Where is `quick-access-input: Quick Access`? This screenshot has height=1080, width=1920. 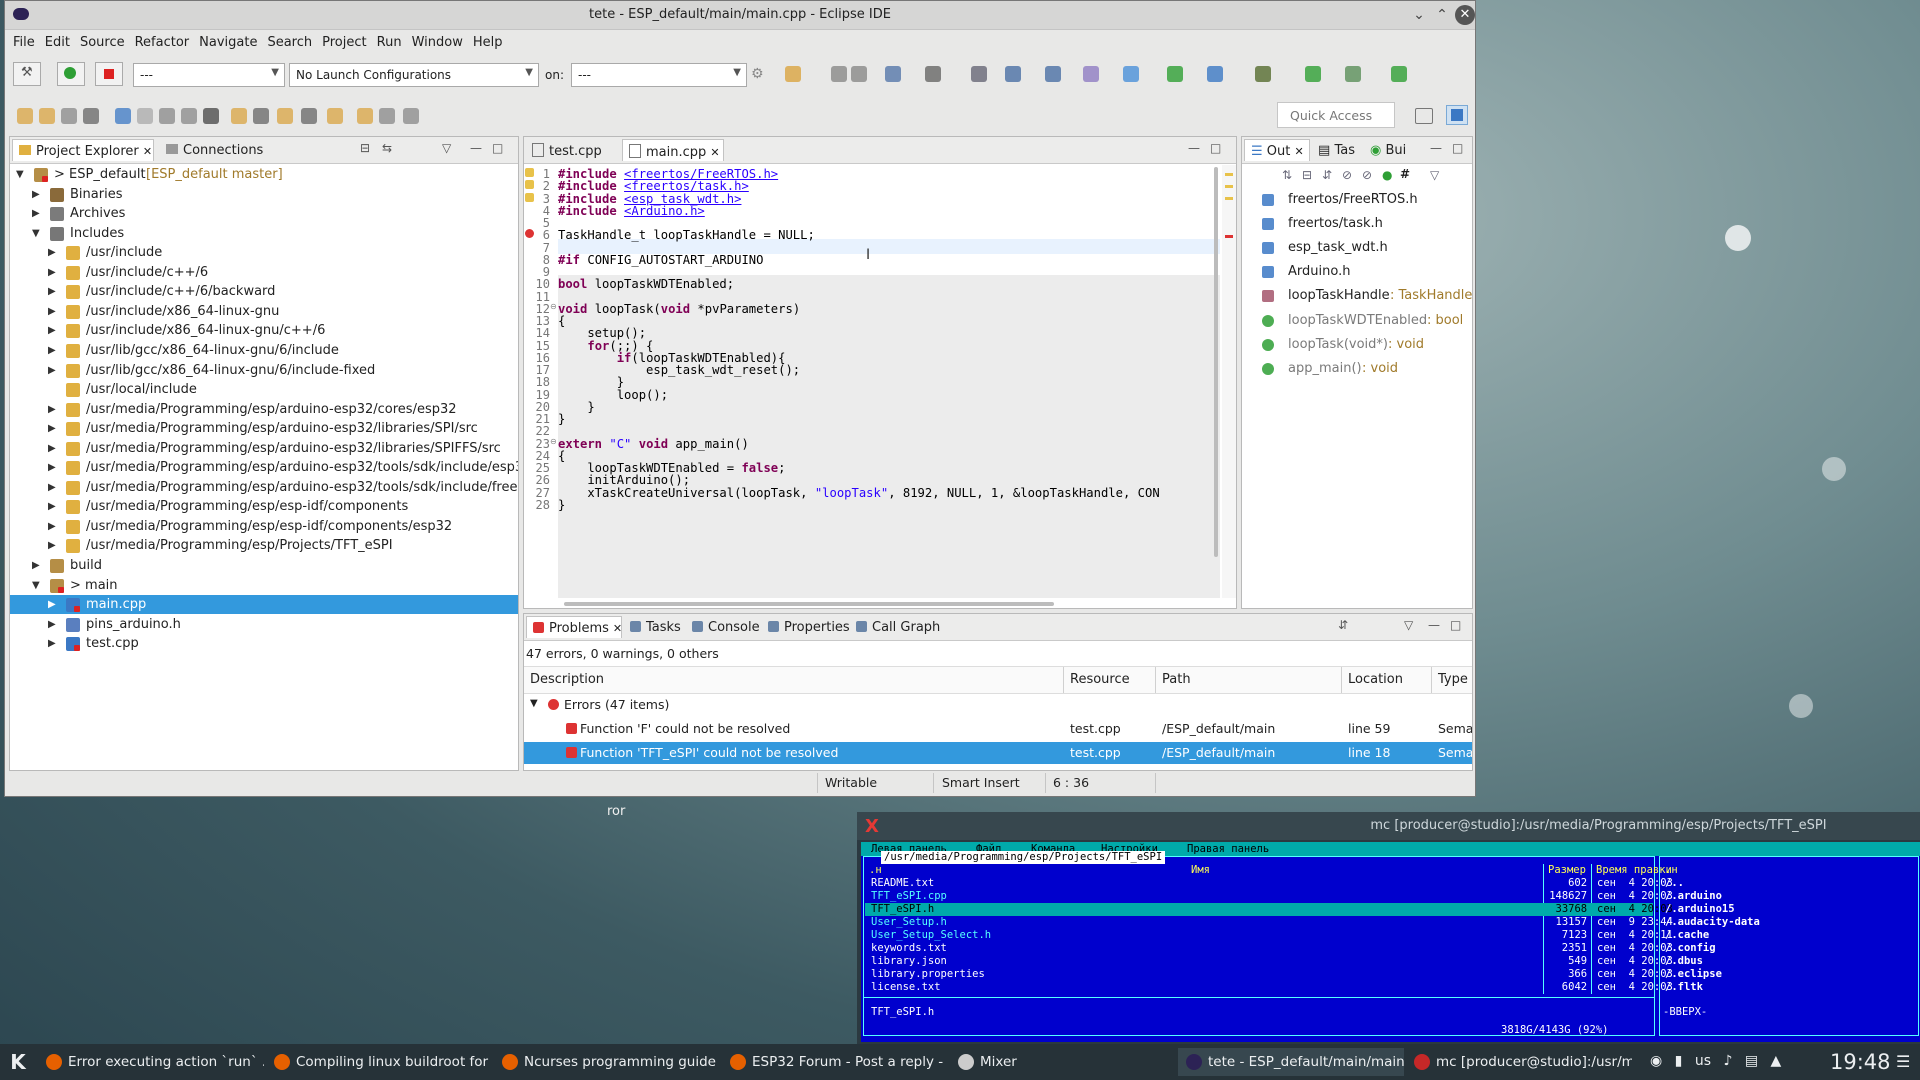 quick-access-input: Quick Access is located at coordinates (1336, 115).